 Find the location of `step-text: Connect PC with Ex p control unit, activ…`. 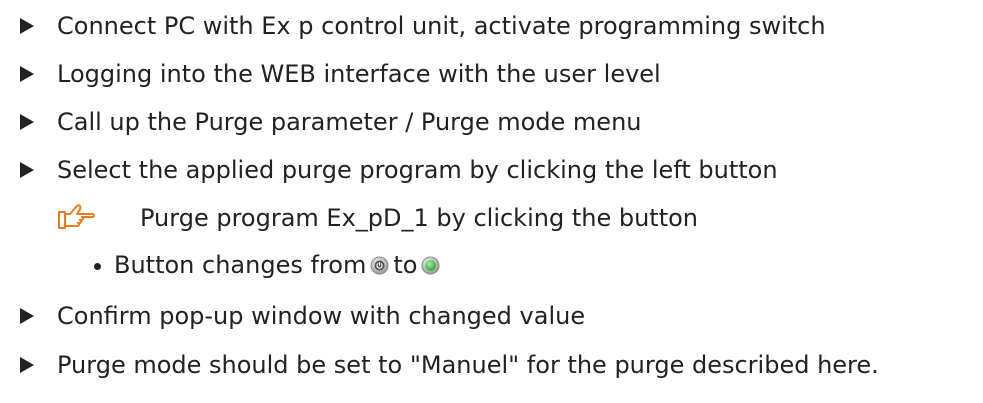

step-text: Connect PC with Ex p control unit, activ… is located at coordinates (441, 26).